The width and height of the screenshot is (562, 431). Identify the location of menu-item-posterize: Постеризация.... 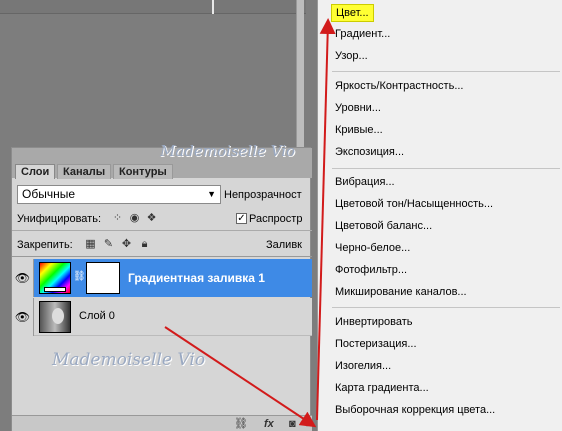
(440, 344).